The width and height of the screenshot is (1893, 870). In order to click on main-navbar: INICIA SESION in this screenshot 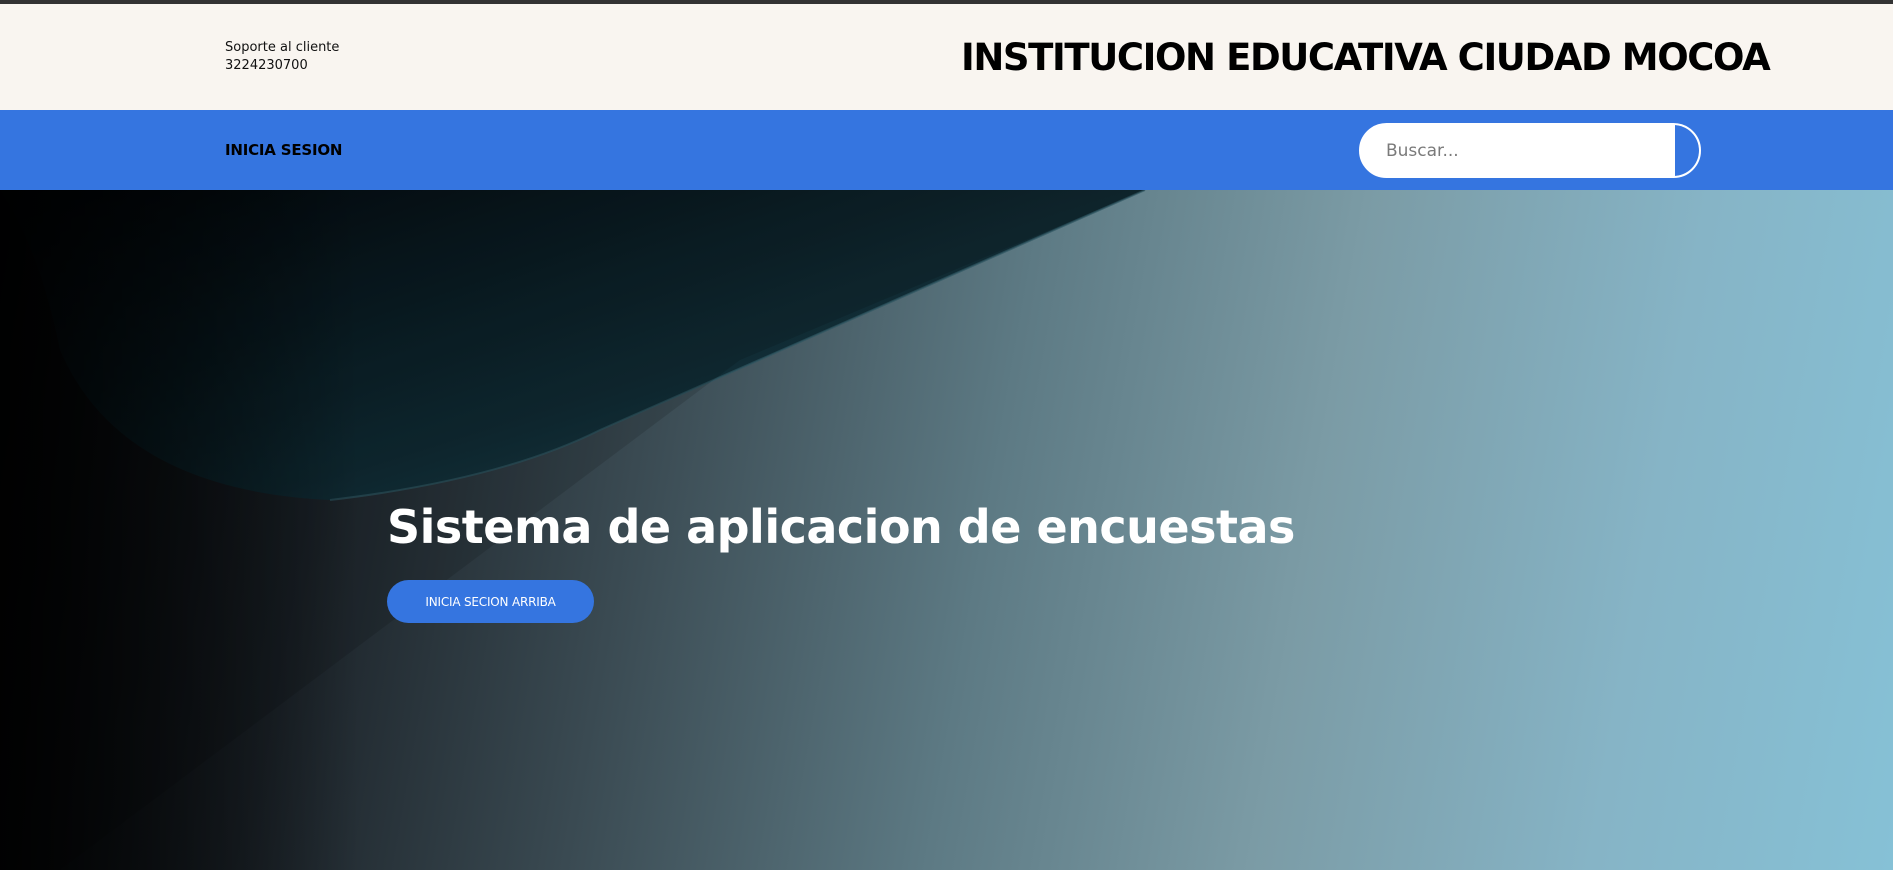, I will do `click(946, 150)`.